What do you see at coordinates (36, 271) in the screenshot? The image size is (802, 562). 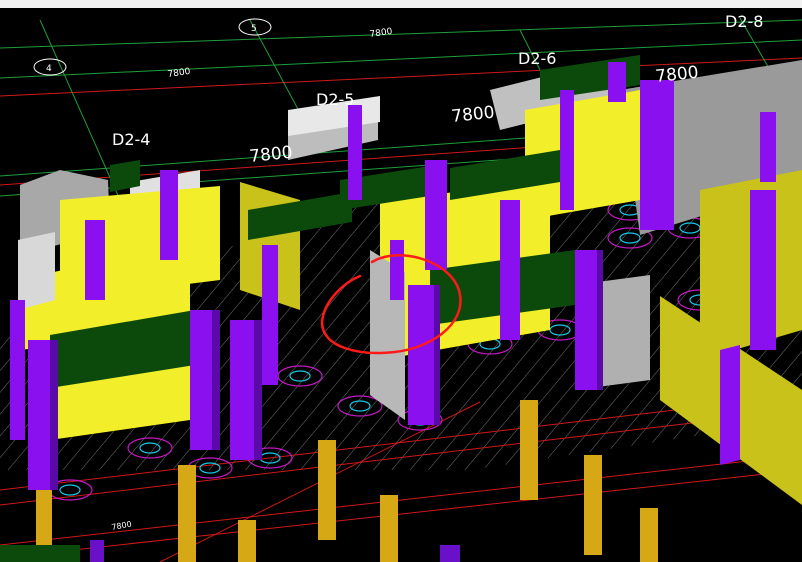 I see `front-gray-wall` at bounding box center [36, 271].